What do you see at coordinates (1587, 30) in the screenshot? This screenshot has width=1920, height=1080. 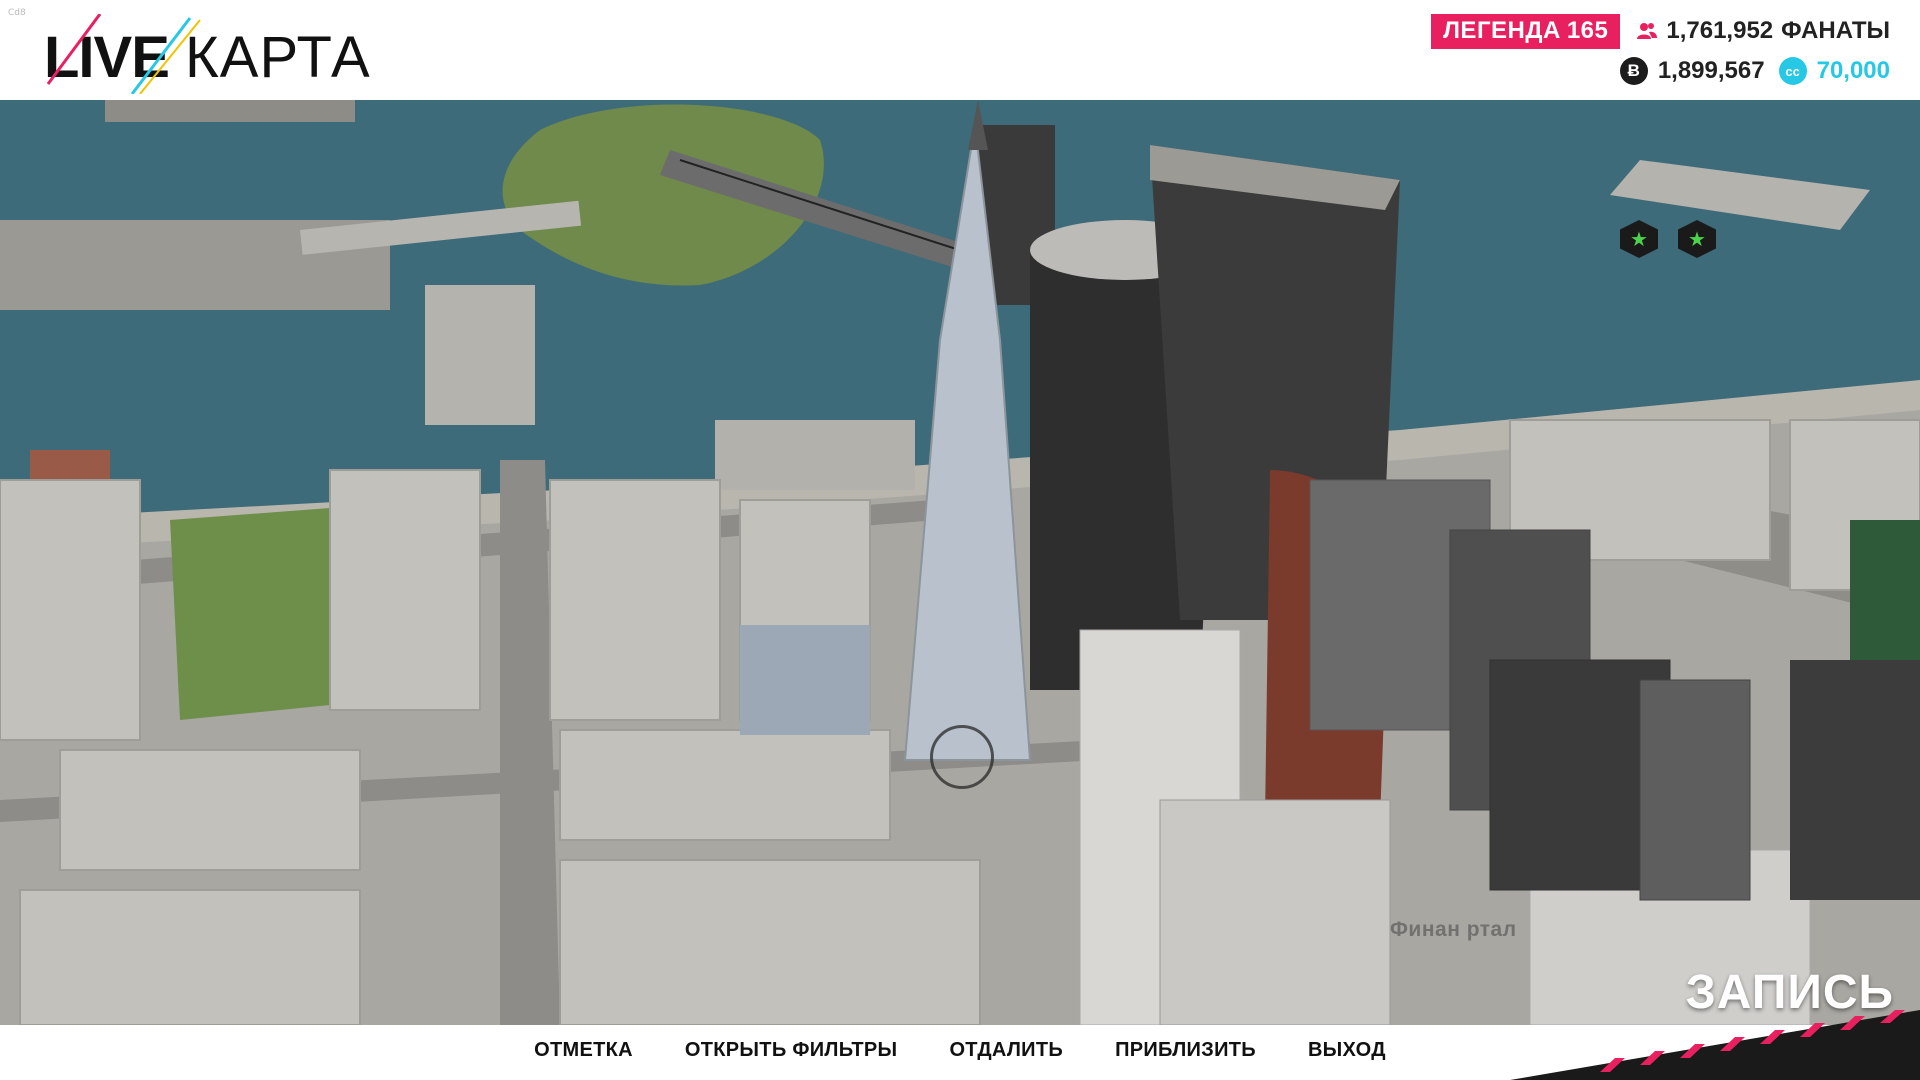 I see `legend-level: 165` at bounding box center [1587, 30].